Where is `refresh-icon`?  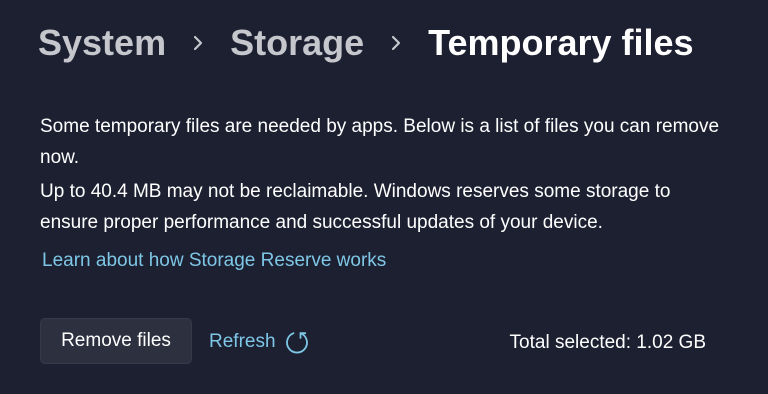
refresh-icon is located at coordinates (297, 342).